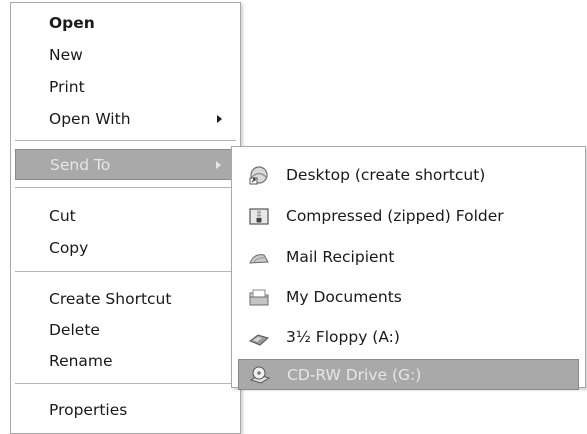 This screenshot has width=587, height=434. I want to click on menu-item-open-with: Open With, so click(125, 118).